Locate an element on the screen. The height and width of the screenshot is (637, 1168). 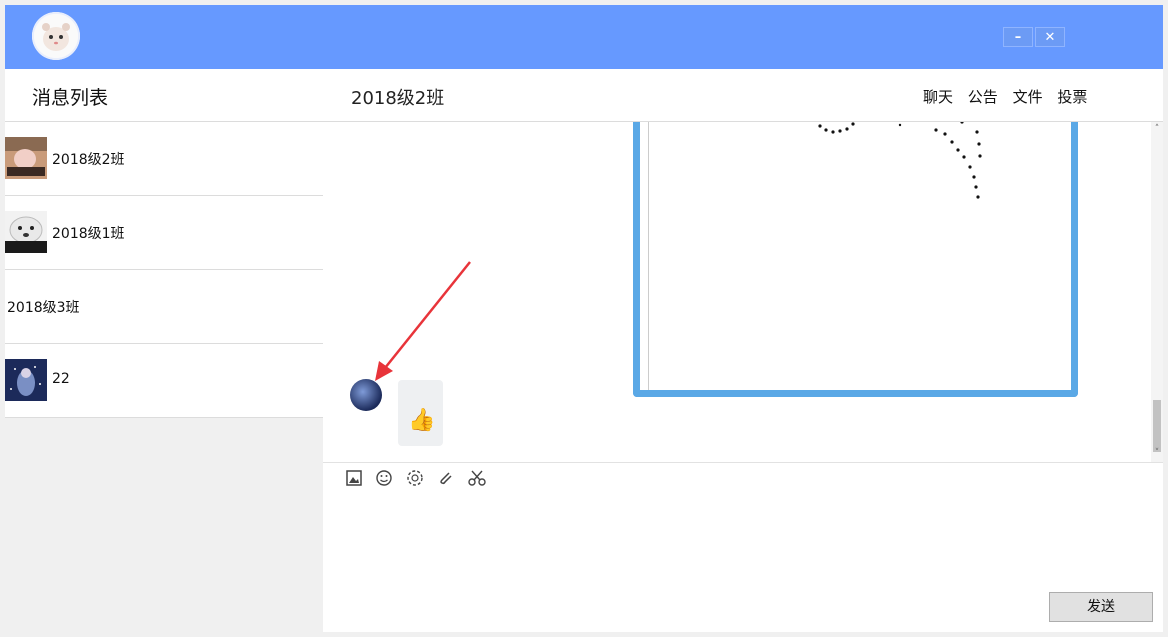
thumbs-up-icon: 👍 is located at coordinates (422, 420).